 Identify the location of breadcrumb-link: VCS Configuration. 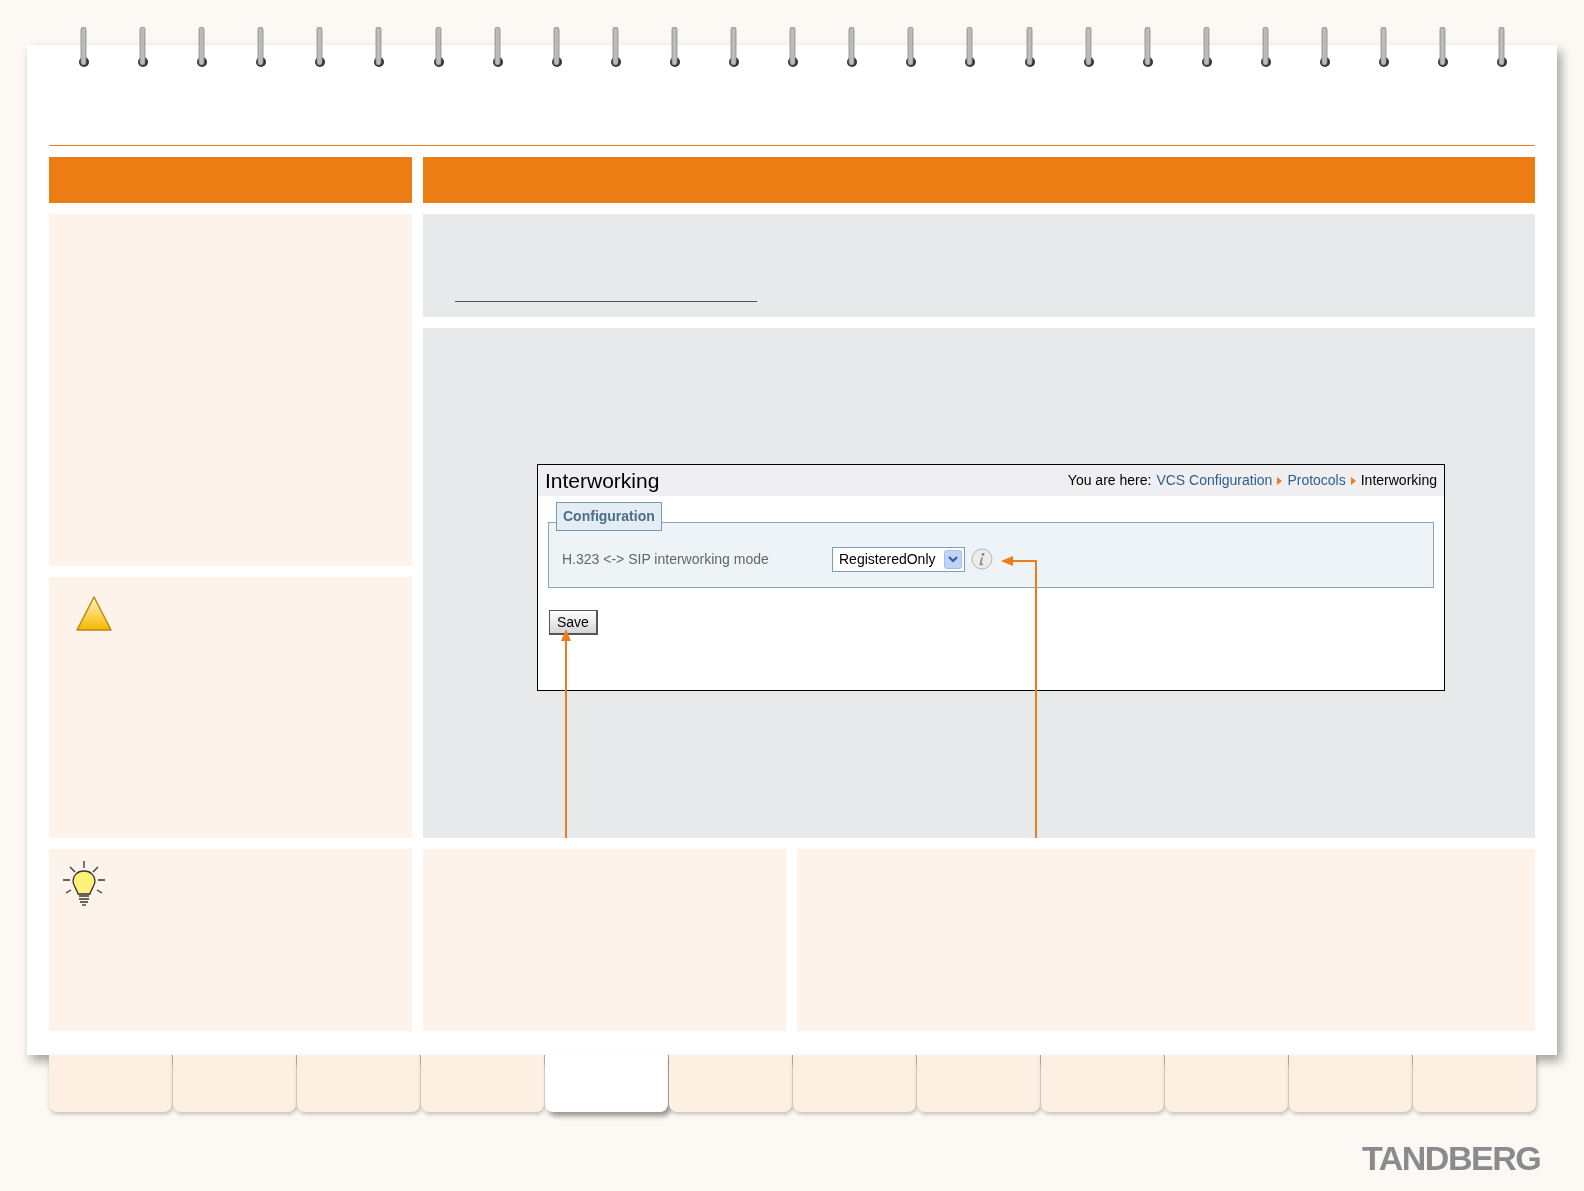
(1214, 480).